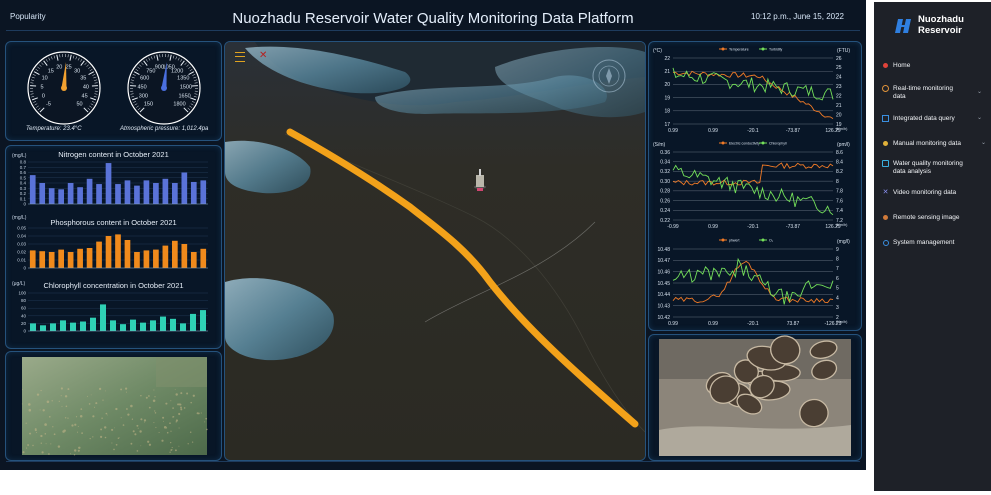 Image resolution: width=991 pixels, height=495 pixels. What do you see at coordinates (885, 242) in the screenshot?
I see `settings-icon` at bounding box center [885, 242].